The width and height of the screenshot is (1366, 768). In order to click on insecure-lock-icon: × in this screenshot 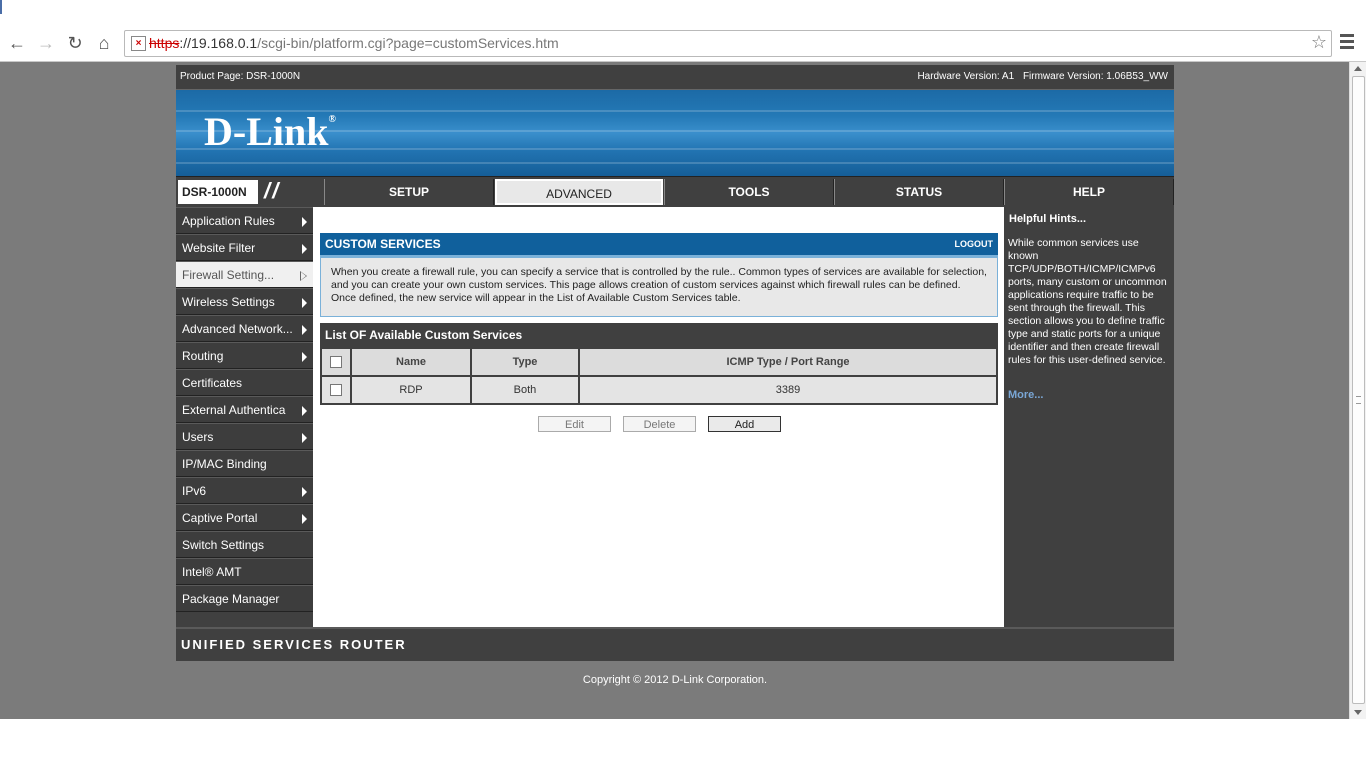, I will do `click(138, 43)`.